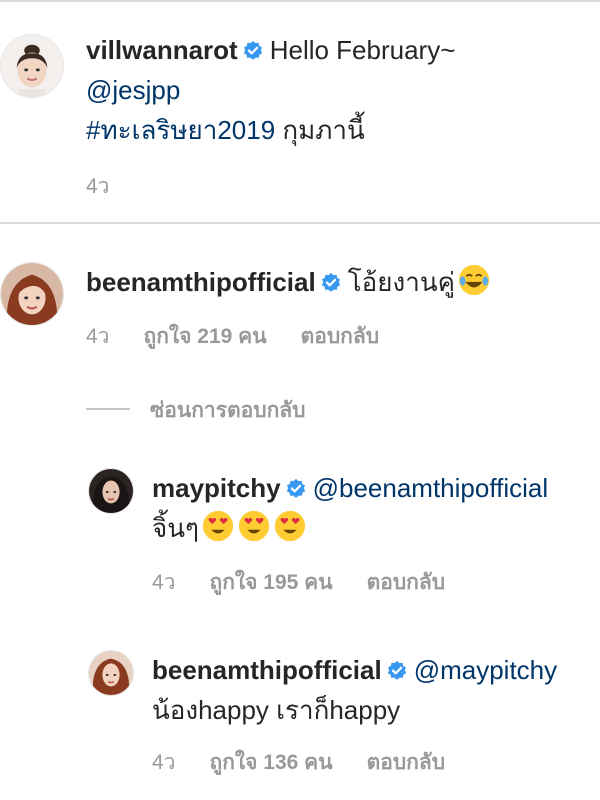  I want to click on post-caption-line-3: #ทะเลริษยา2019 กุมภานี้, so click(225, 130).